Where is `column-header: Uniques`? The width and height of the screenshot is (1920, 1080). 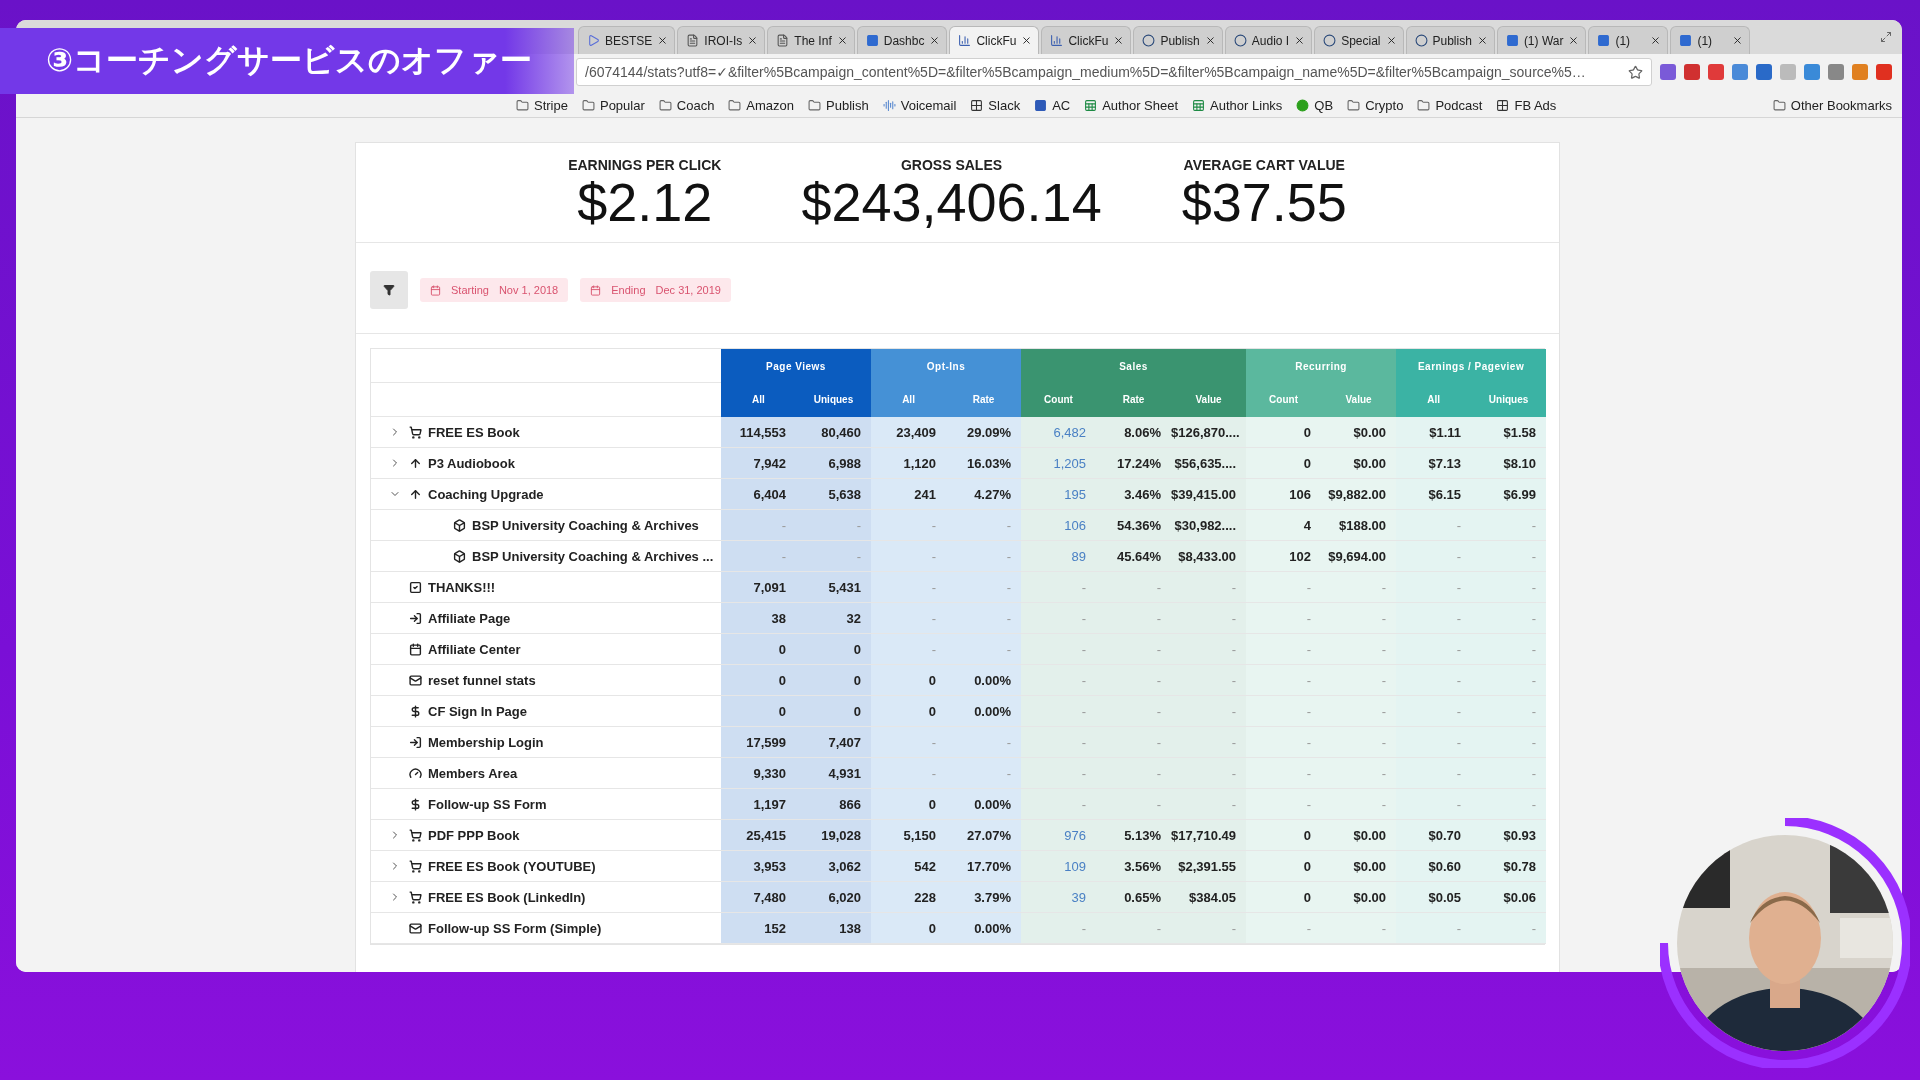 column-header: Uniques is located at coordinates (833, 399).